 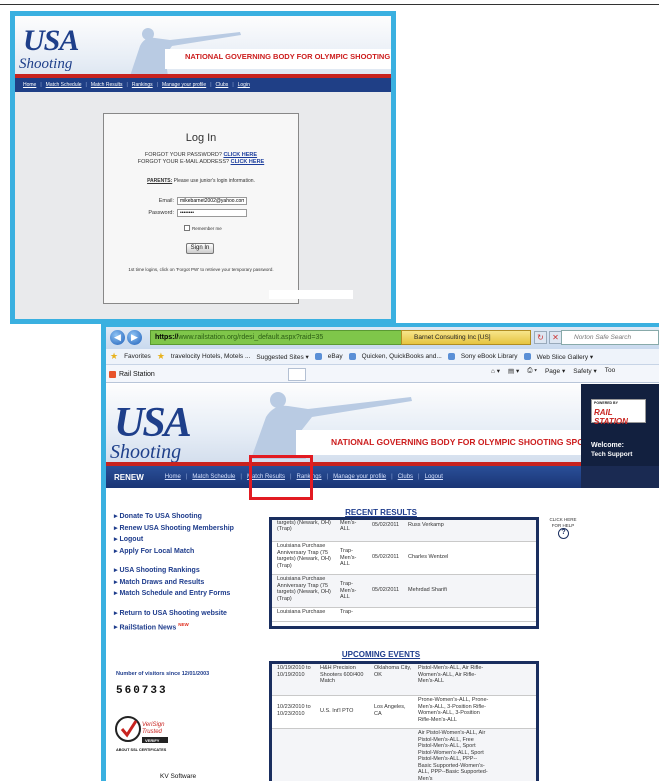 I want to click on forgot-password: FORGOT YOUR PASSWORD? CLICK HERE, so click(x=201, y=155).